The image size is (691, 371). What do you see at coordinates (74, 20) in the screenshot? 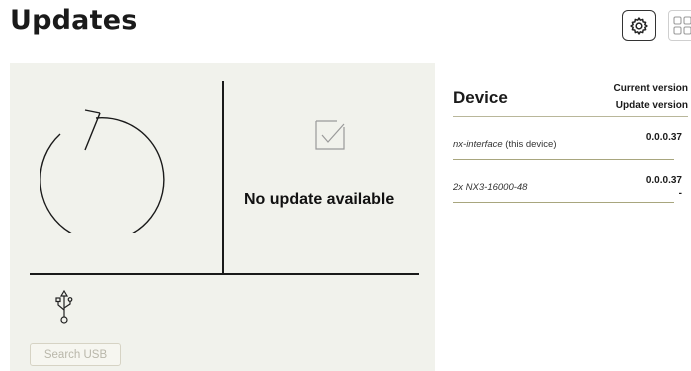
I see `page-title: Updates` at bounding box center [74, 20].